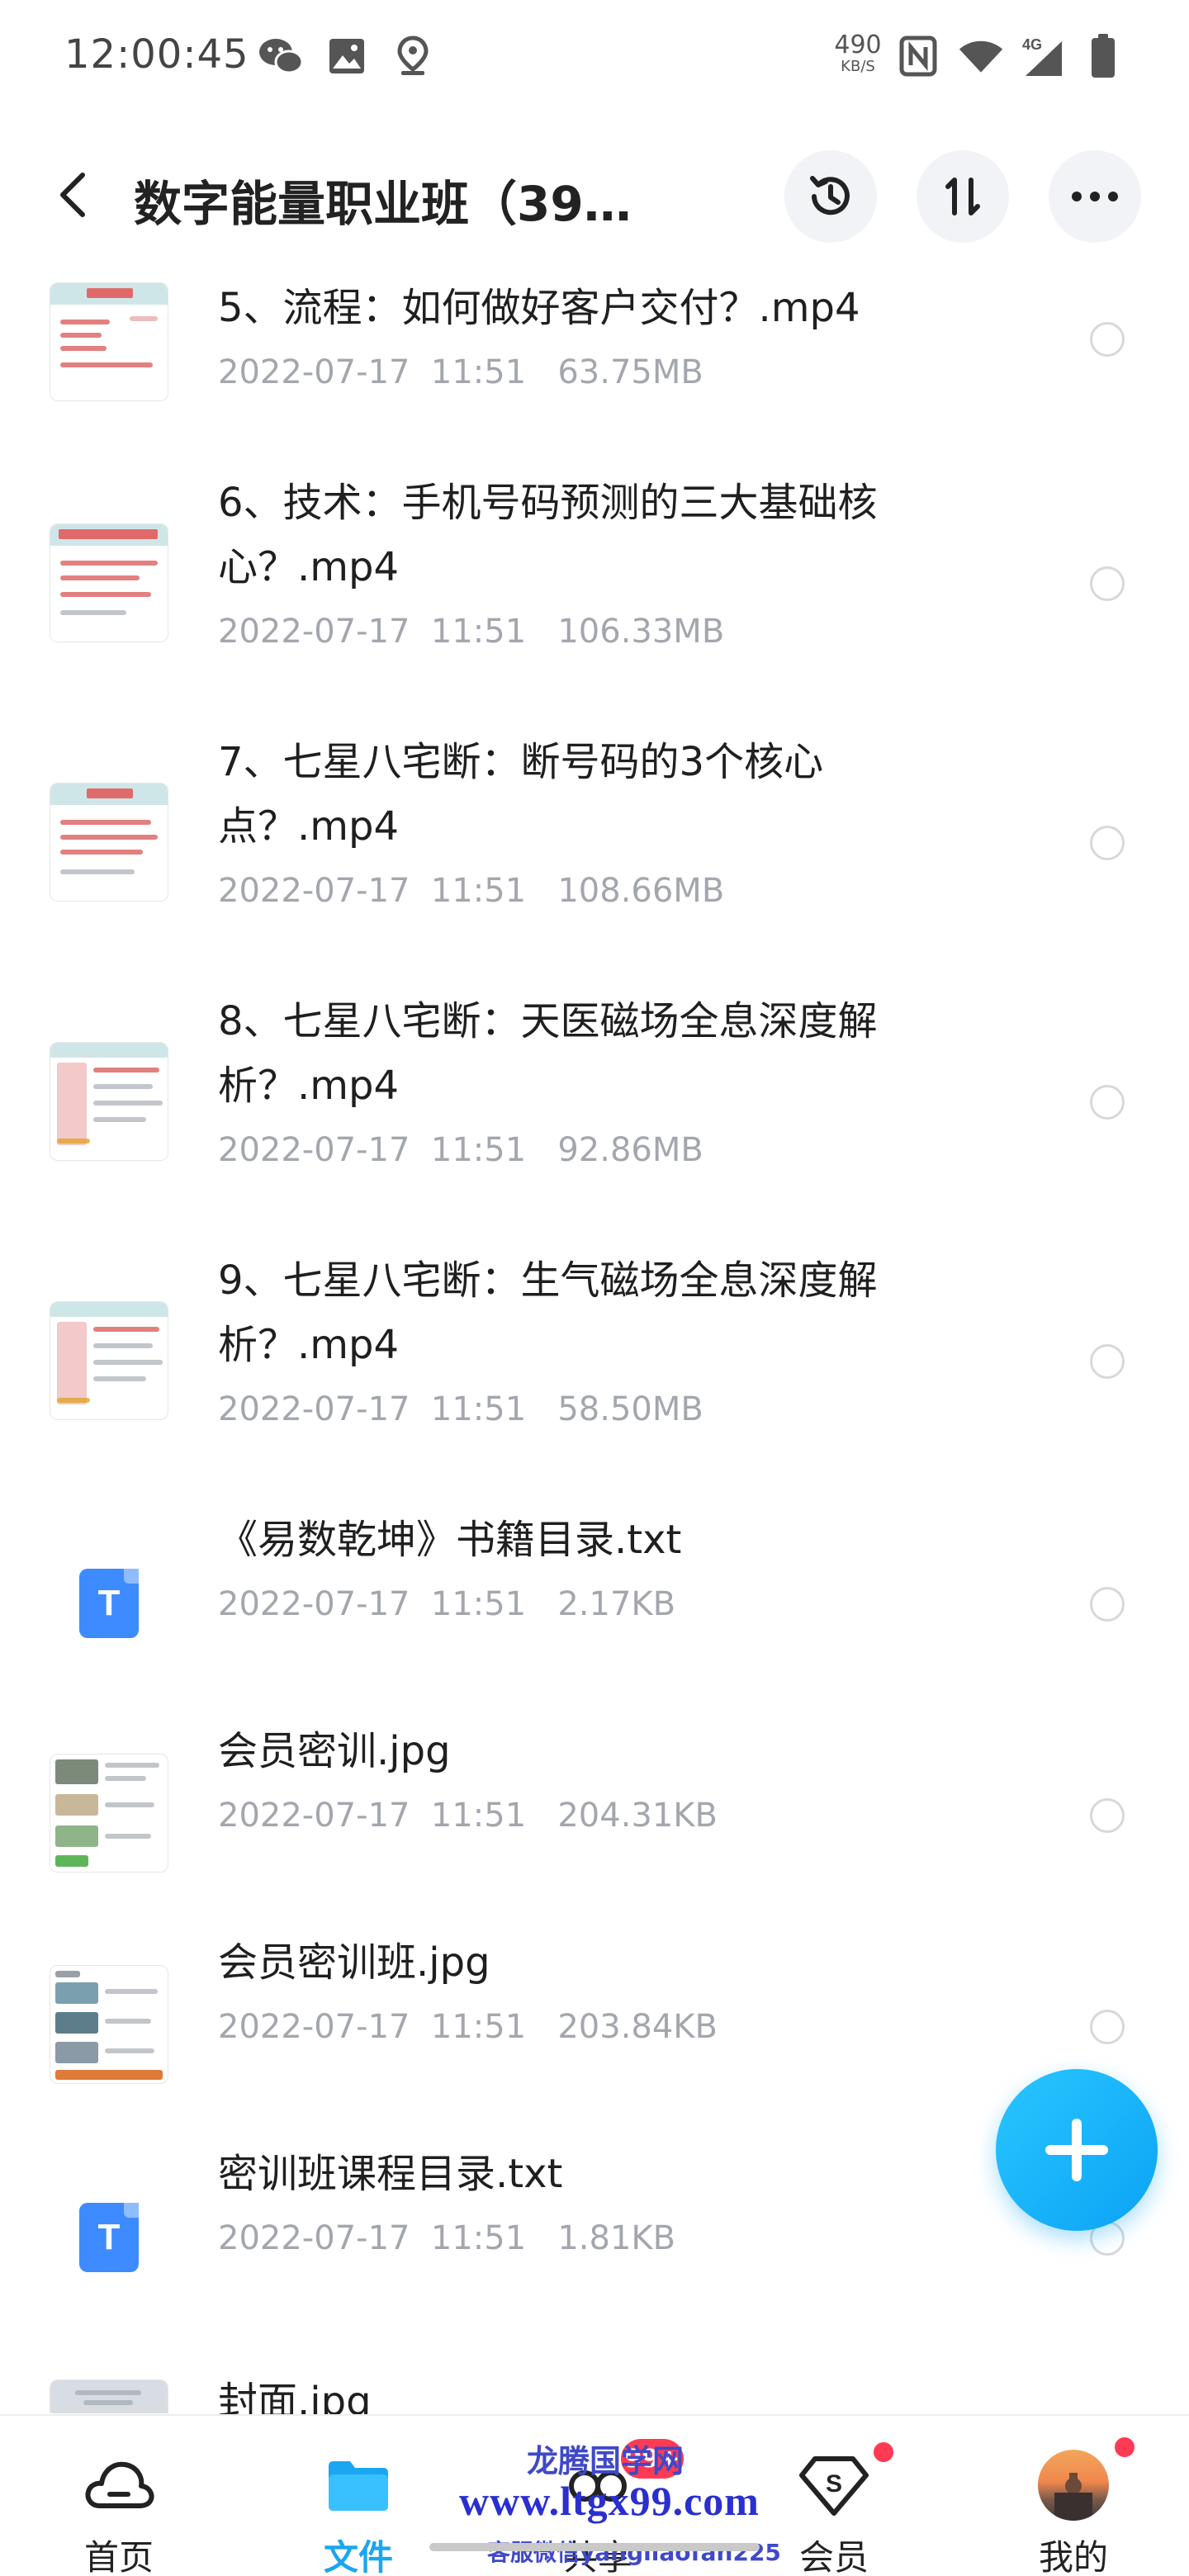  Describe the element at coordinates (334, 1751) in the screenshot. I see `file-name: 会员密训.jpg` at that location.